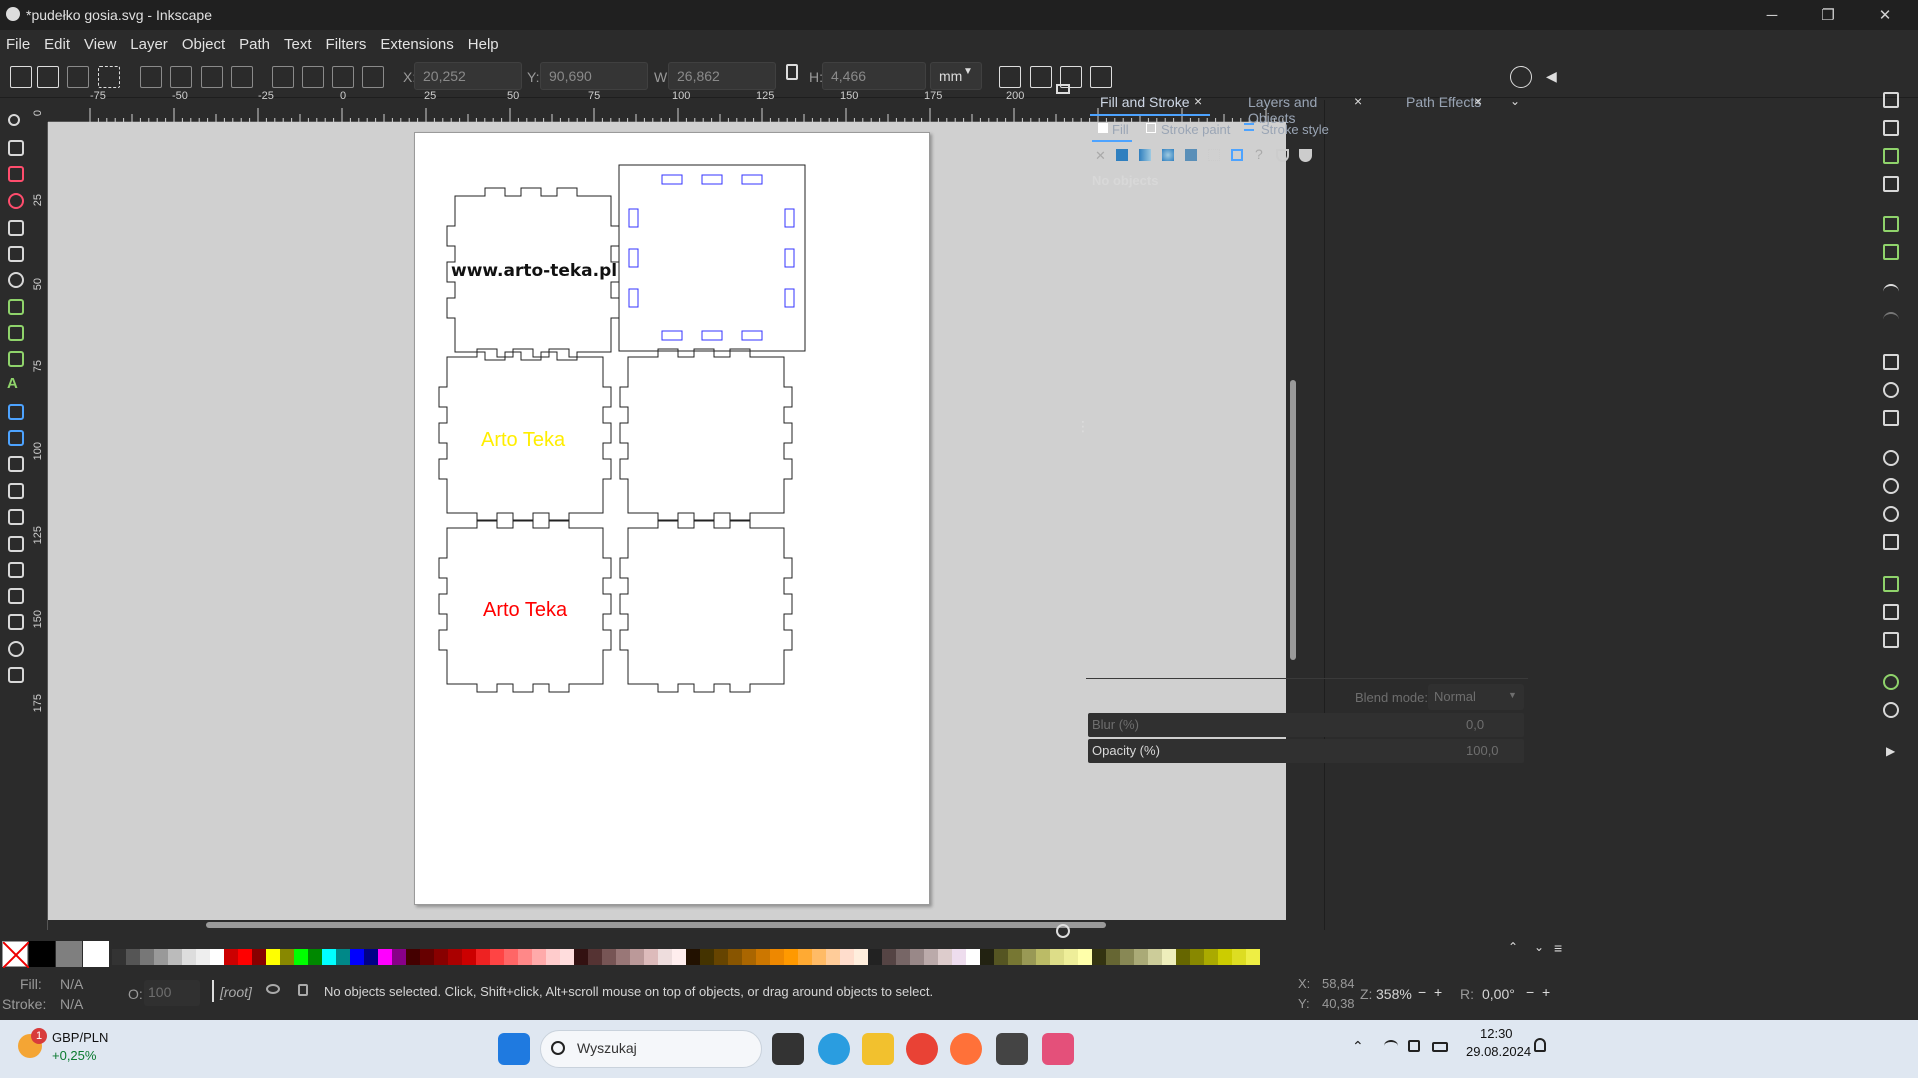 This screenshot has height=1078, width=1918. What do you see at coordinates (1891, 682) in the screenshot?
I see `group-icon` at bounding box center [1891, 682].